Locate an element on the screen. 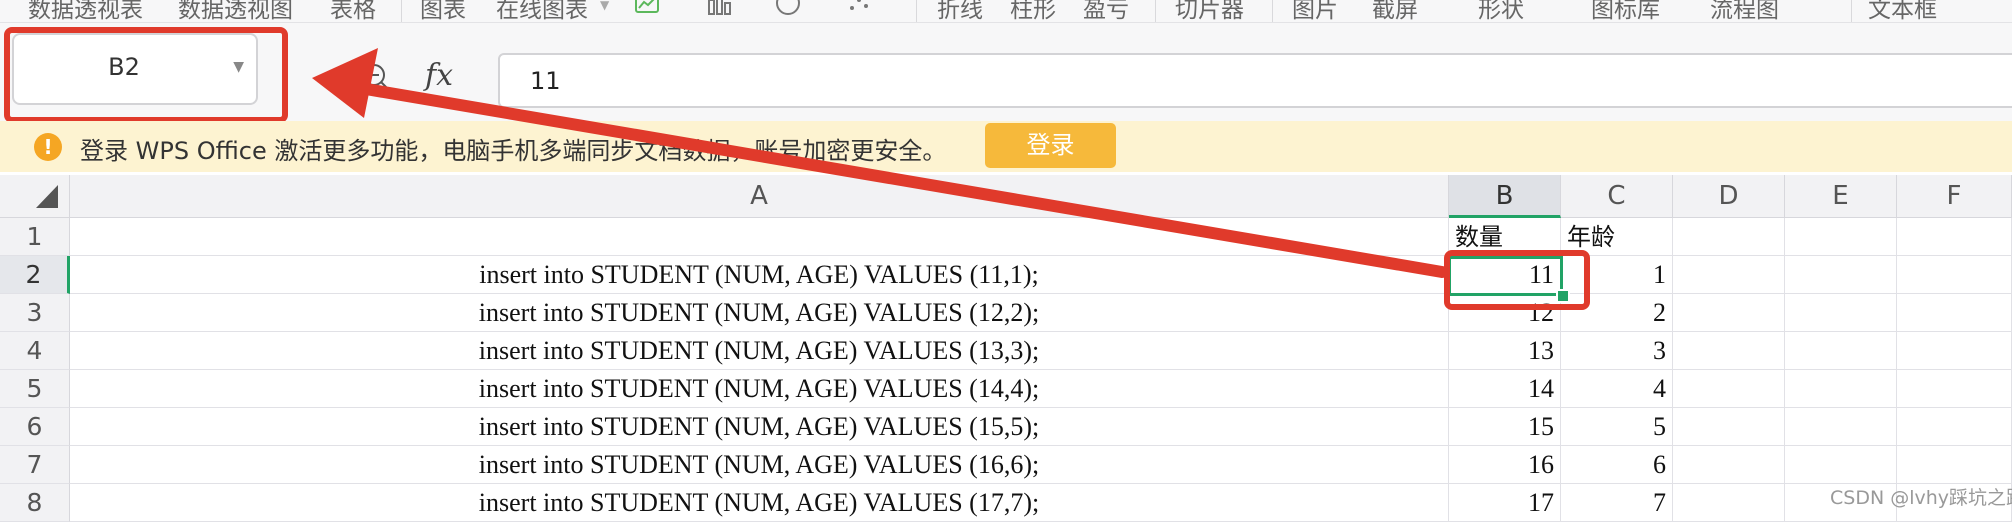  toolbar-pivot-table: 数据透视表 is located at coordinates (85, 11).